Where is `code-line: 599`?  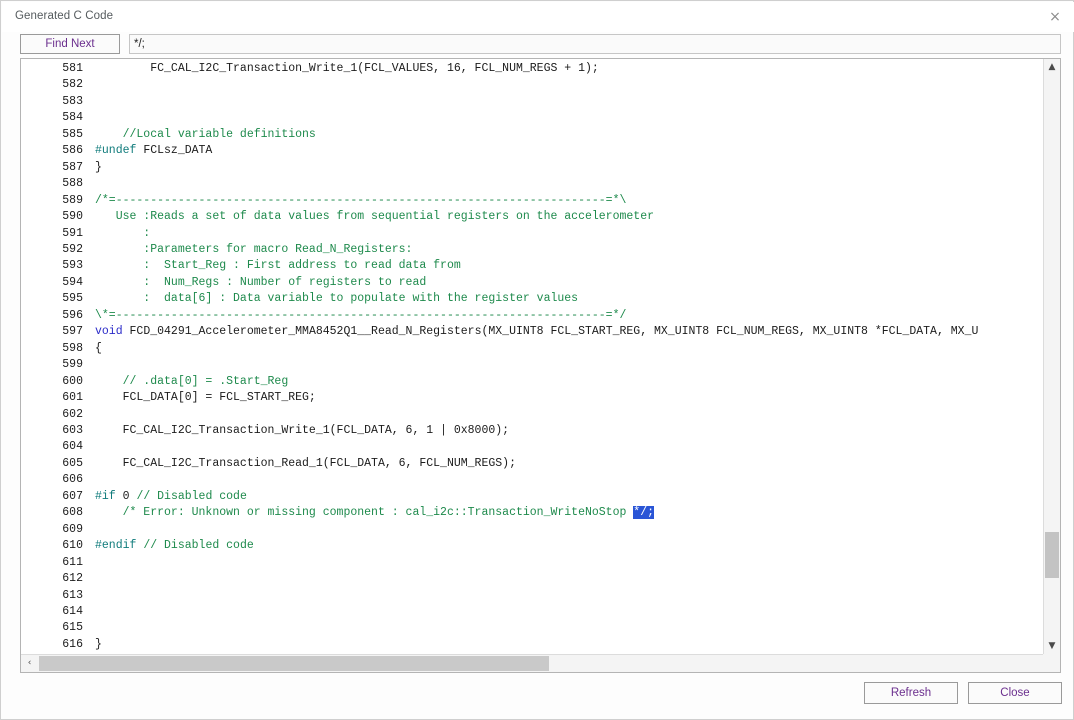 code-line: 599 is located at coordinates (499, 365).